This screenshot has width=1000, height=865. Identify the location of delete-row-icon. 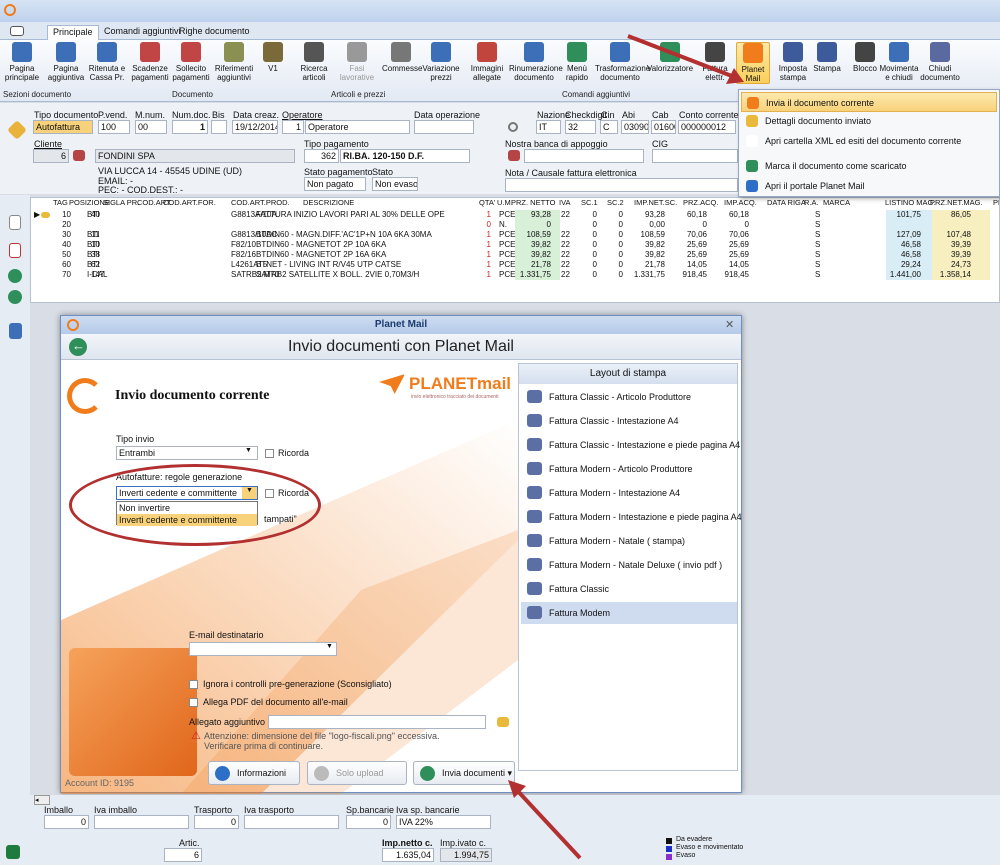
(15, 250).